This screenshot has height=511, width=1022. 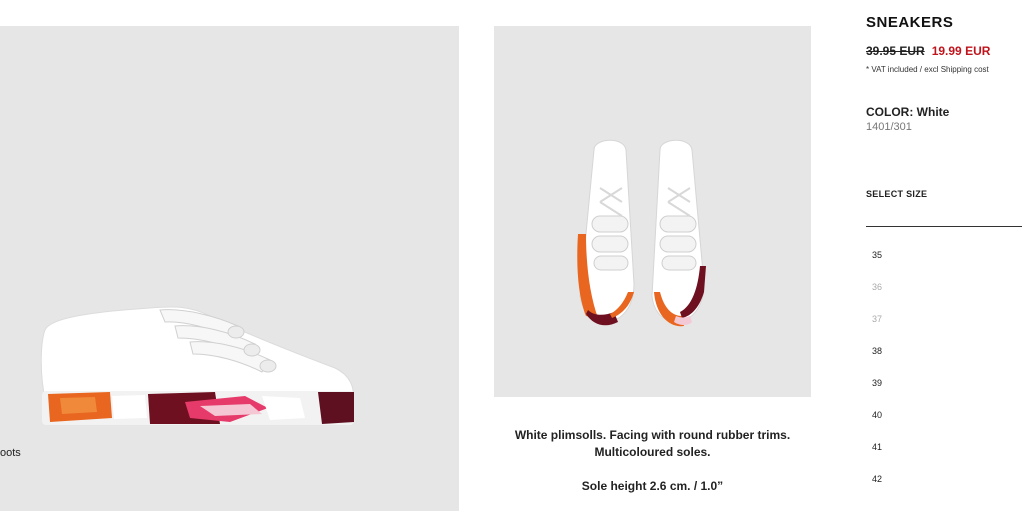 What do you see at coordinates (877, 330) in the screenshot?
I see `size-option: 37` at bounding box center [877, 330].